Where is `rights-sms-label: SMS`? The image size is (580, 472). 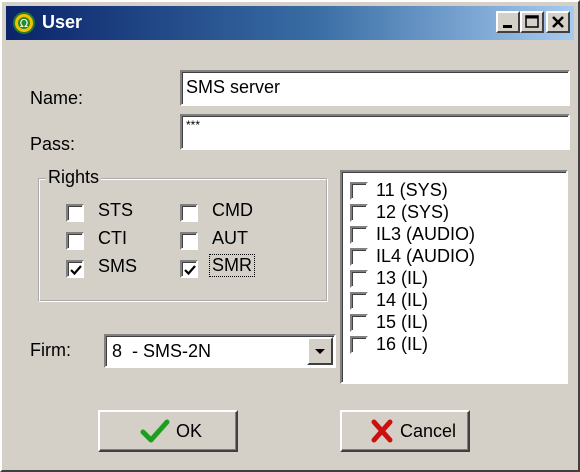
rights-sms-label: SMS is located at coordinates (118, 266).